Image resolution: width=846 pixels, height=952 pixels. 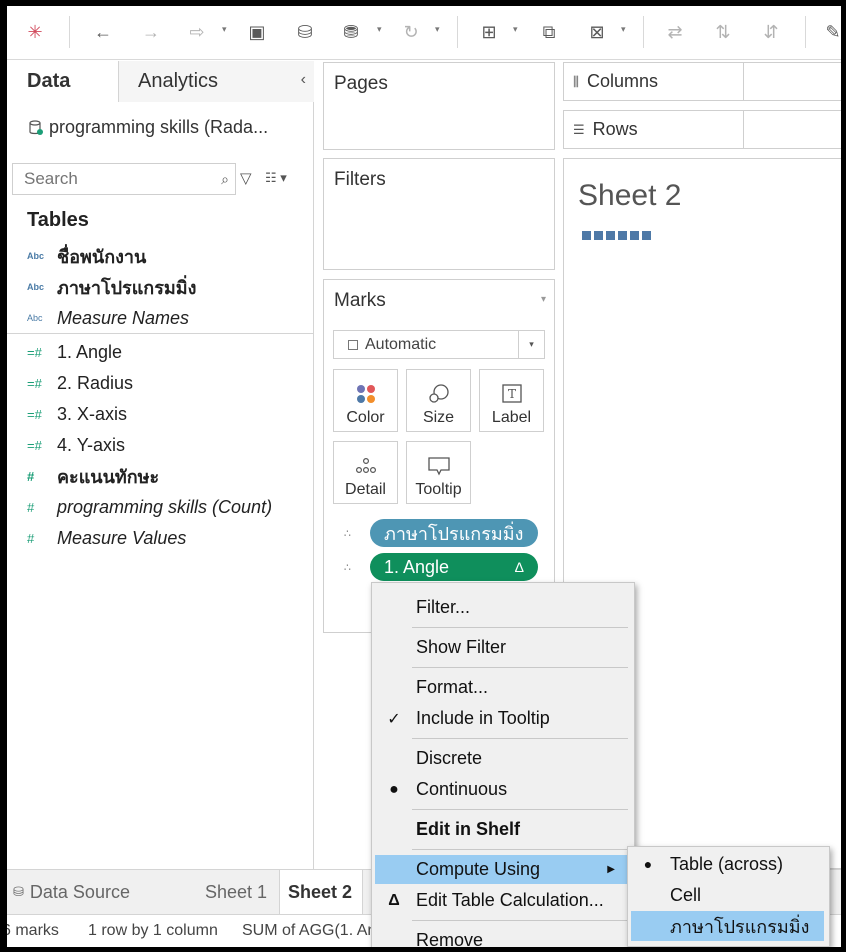 What do you see at coordinates (246, 178) in the screenshot?
I see `filter-fields-icon: ▽` at bounding box center [246, 178].